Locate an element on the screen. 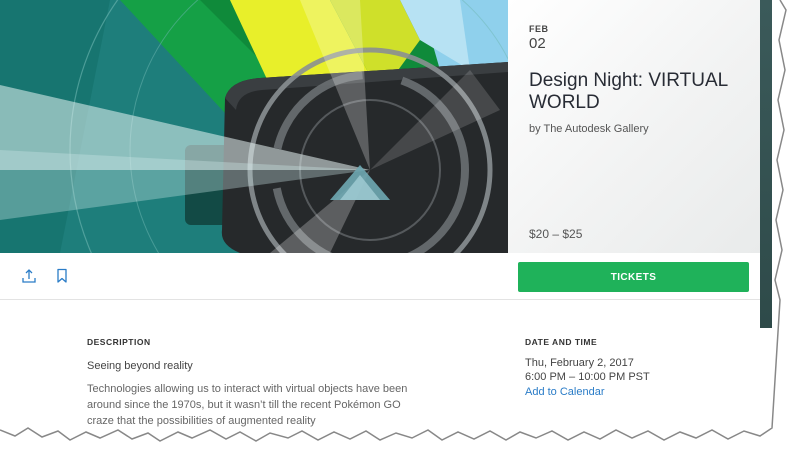 The image size is (800, 452). event-date: Thu, February 2, 2017 is located at coordinates (579, 363).